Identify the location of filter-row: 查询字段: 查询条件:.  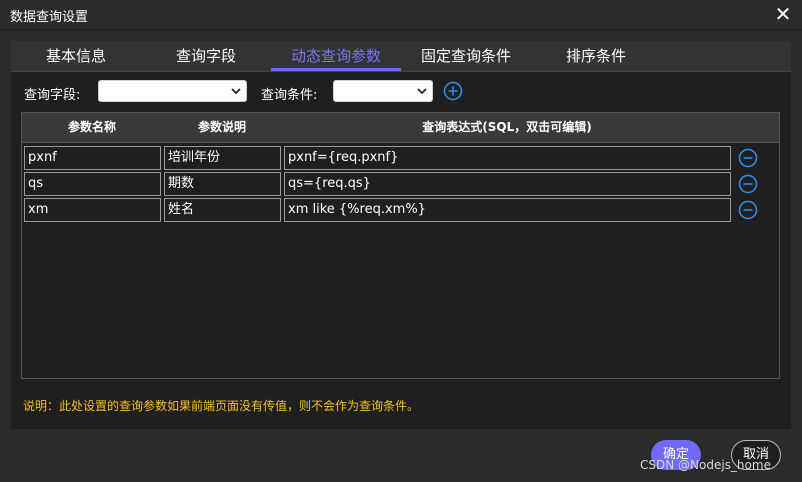
(401, 93).